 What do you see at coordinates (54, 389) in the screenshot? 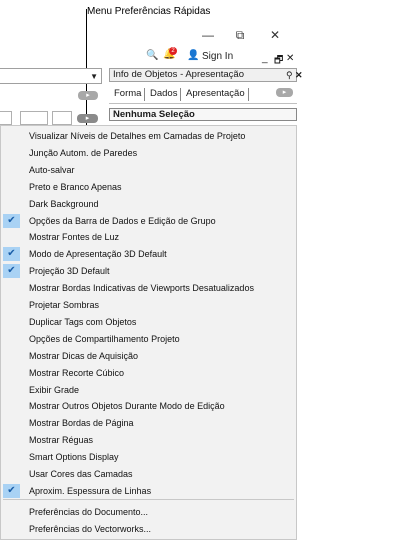
I see `menu-item-label: Exibir Grade` at bounding box center [54, 389].